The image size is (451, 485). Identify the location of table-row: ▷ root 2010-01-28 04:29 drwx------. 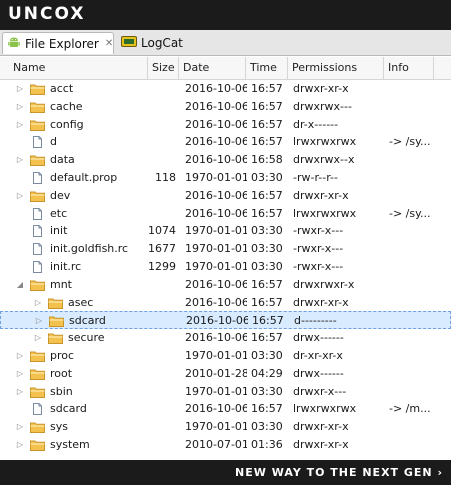
(225, 374).